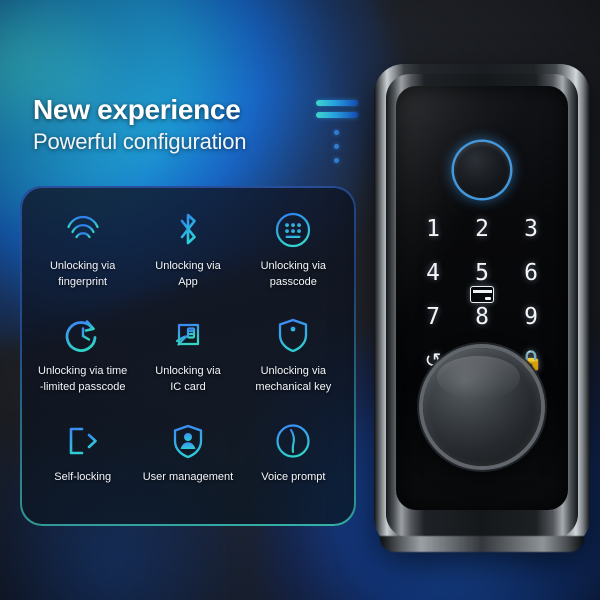 The width and height of the screenshot is (600, 600). I want to click on keypad-key-1: 1, so click(433, 229).